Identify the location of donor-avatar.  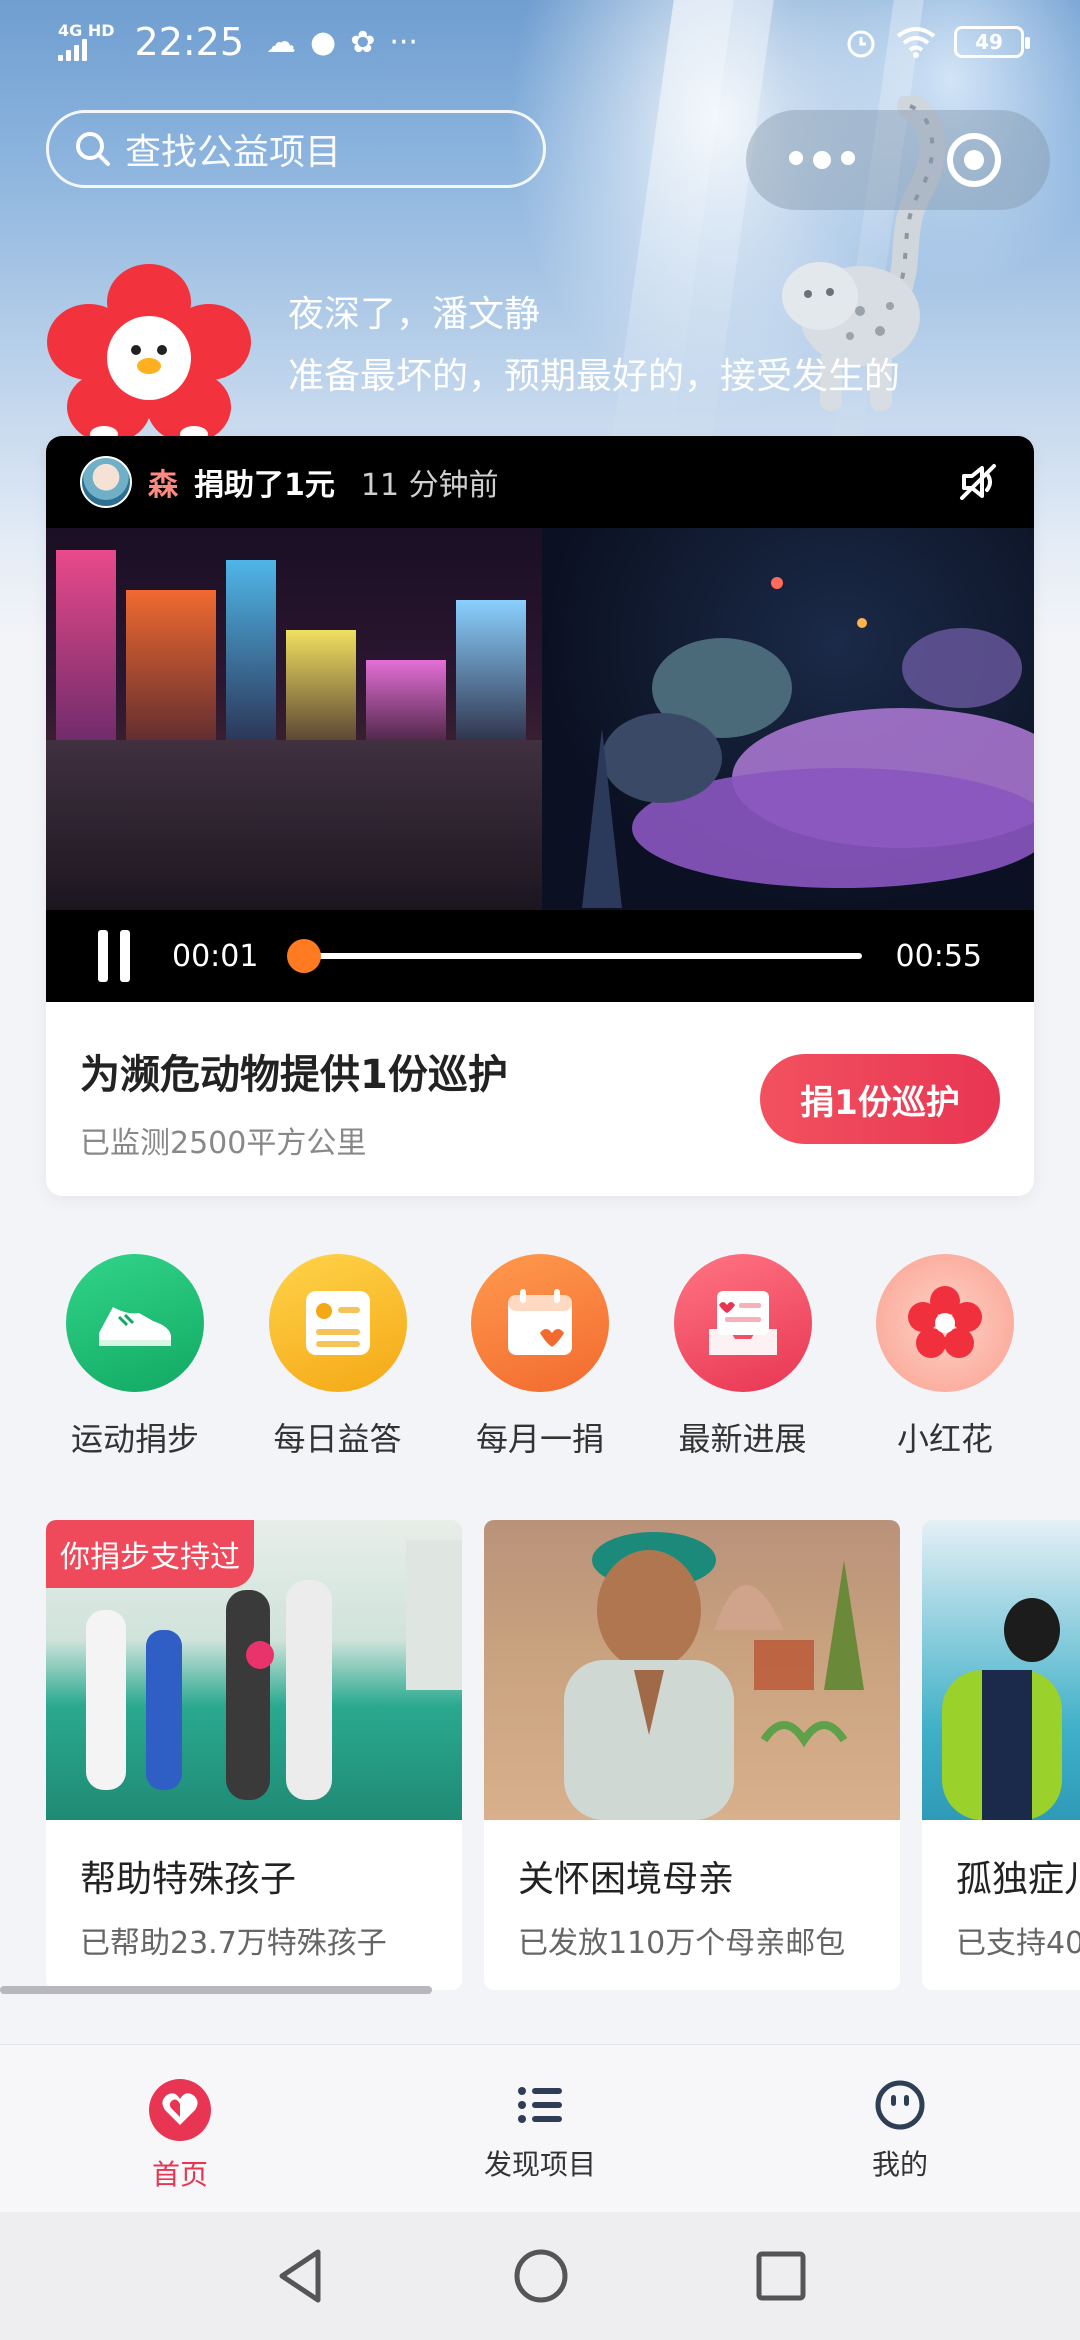
(106, 482).